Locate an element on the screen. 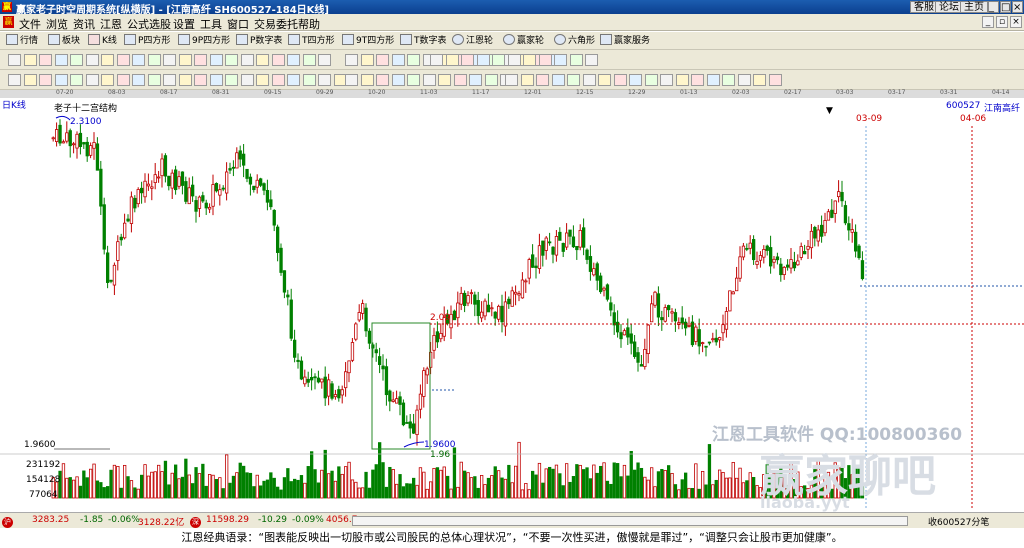 Image resolution: width=1024 pixels, height=548 pixels. maximize-icon: □ is located at coordinates (1005, 7).